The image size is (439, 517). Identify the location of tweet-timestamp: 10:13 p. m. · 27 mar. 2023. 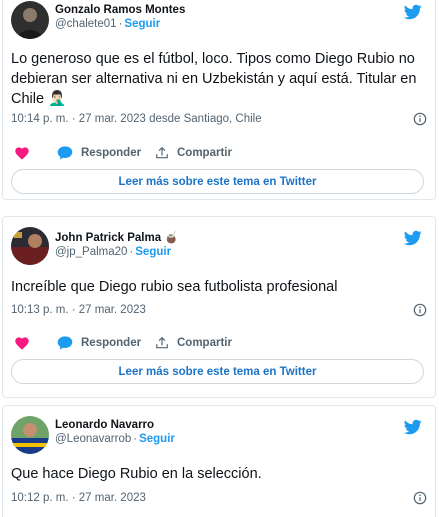
(219, 310).